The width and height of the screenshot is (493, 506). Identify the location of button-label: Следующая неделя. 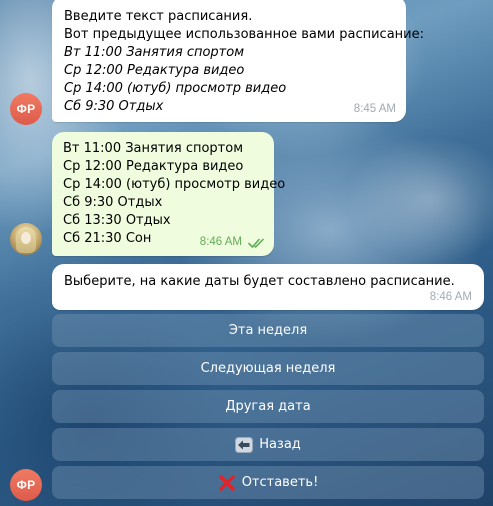
(268, 368).